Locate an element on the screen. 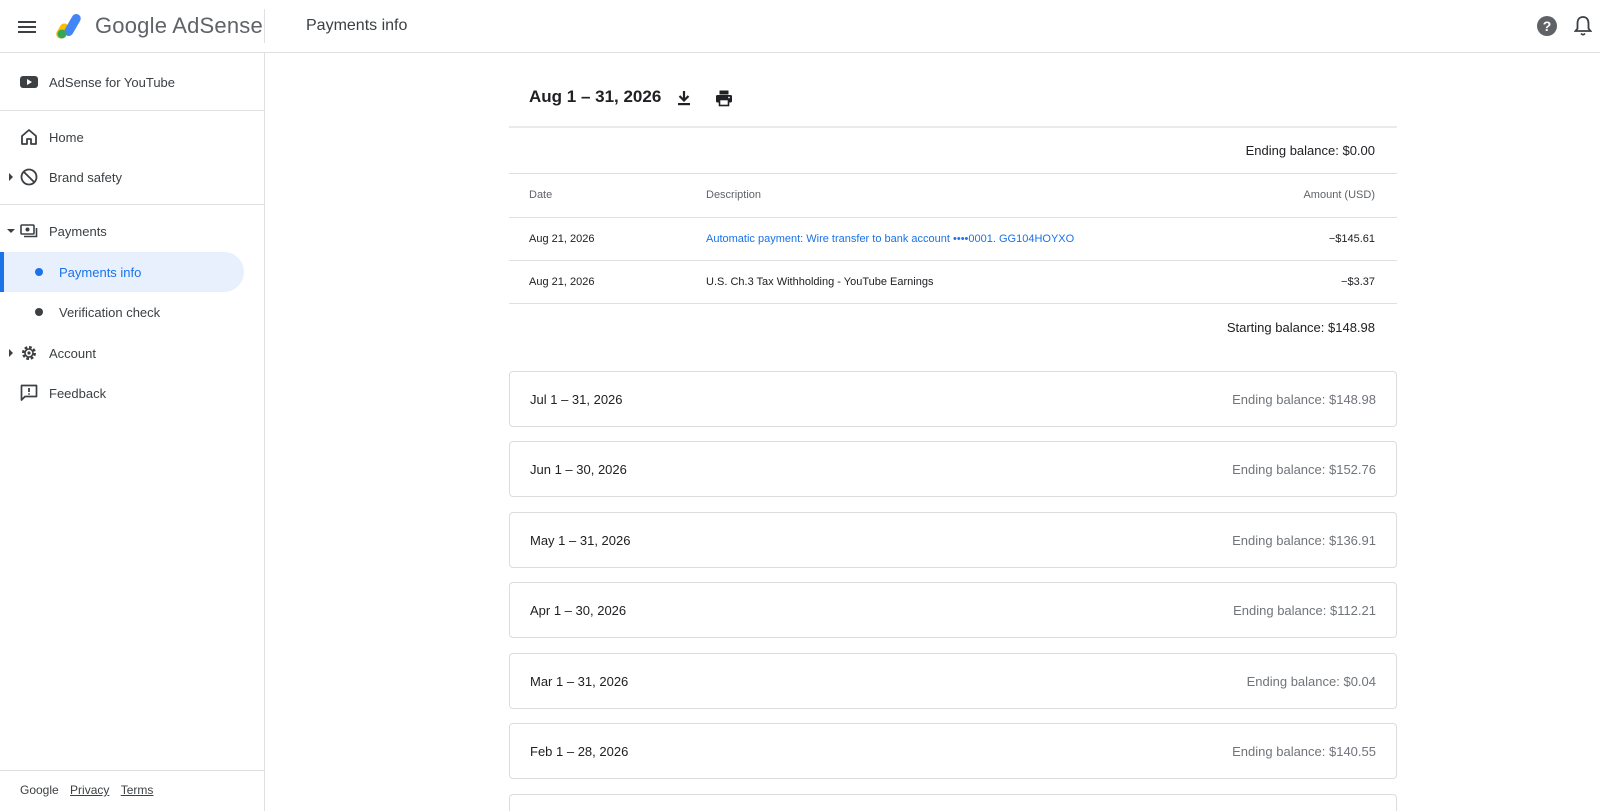 This screenshot has height=811, width=1600. active-indicator is located at coordinates (2, 272).